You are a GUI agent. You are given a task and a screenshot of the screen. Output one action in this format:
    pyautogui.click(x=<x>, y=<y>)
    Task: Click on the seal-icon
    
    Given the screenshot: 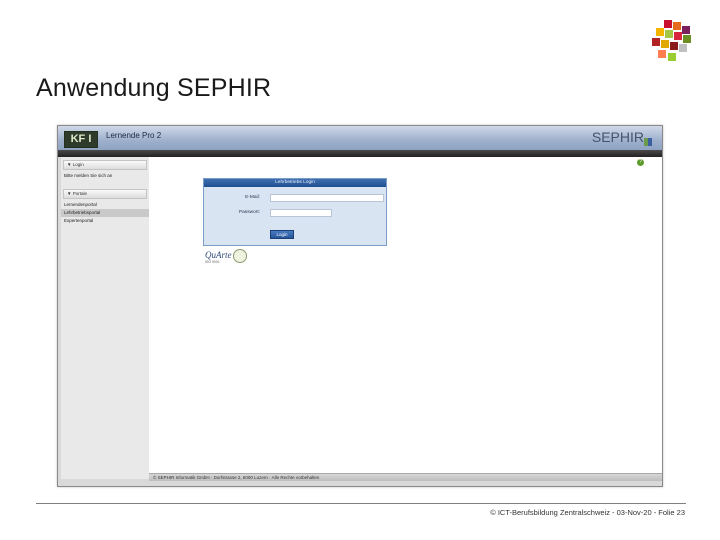 What is the action you would take?
    pyautogui.click(x=240, y=256)
    